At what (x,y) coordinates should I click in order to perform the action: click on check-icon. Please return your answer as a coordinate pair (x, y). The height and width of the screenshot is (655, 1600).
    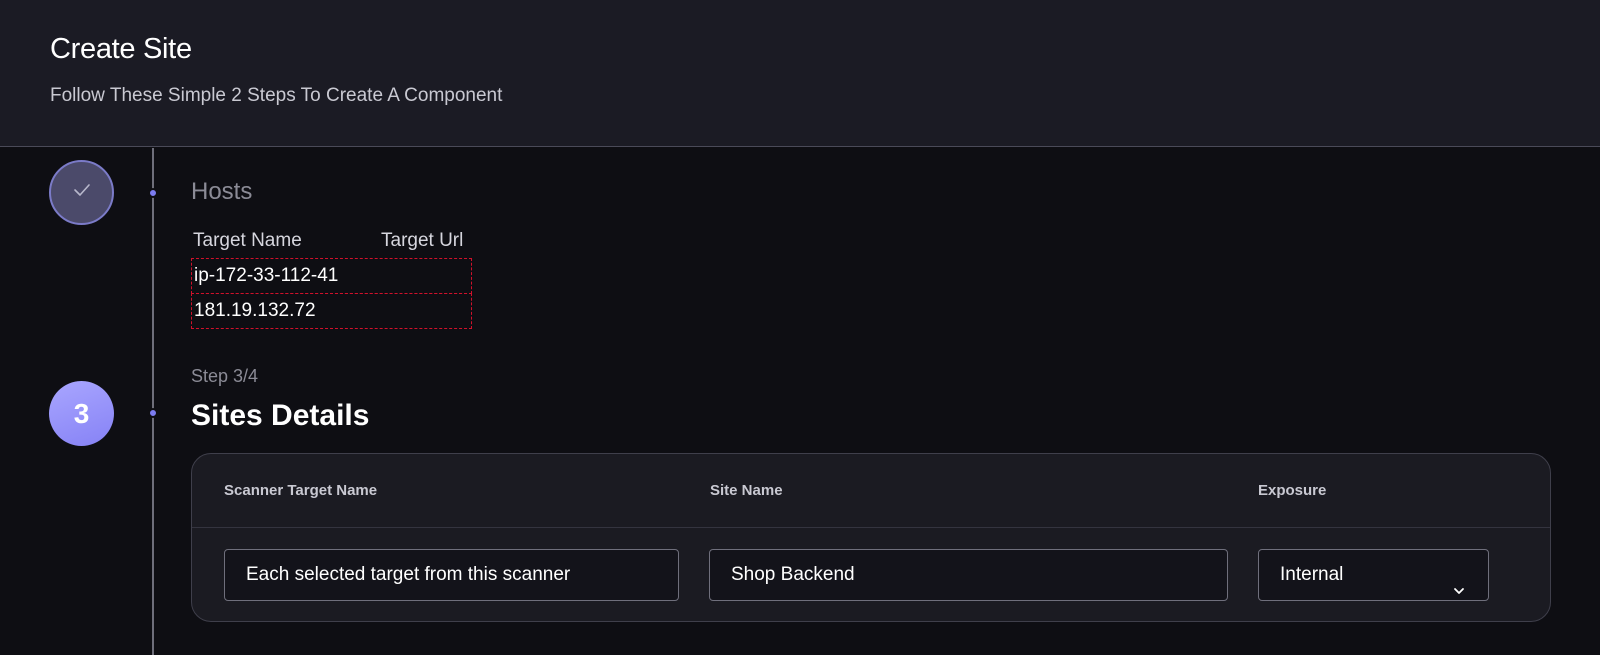
    Looking at the image, I should click on (82, 192).